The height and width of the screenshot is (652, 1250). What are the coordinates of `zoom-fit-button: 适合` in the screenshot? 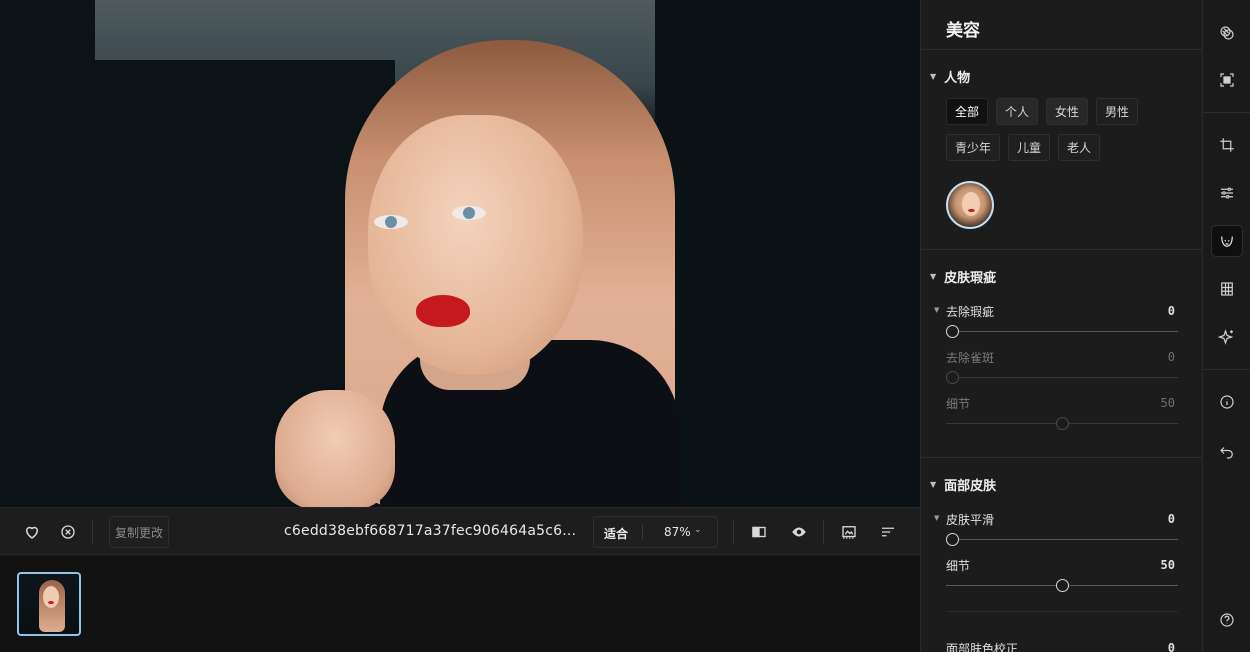 It's located at (616, 533).